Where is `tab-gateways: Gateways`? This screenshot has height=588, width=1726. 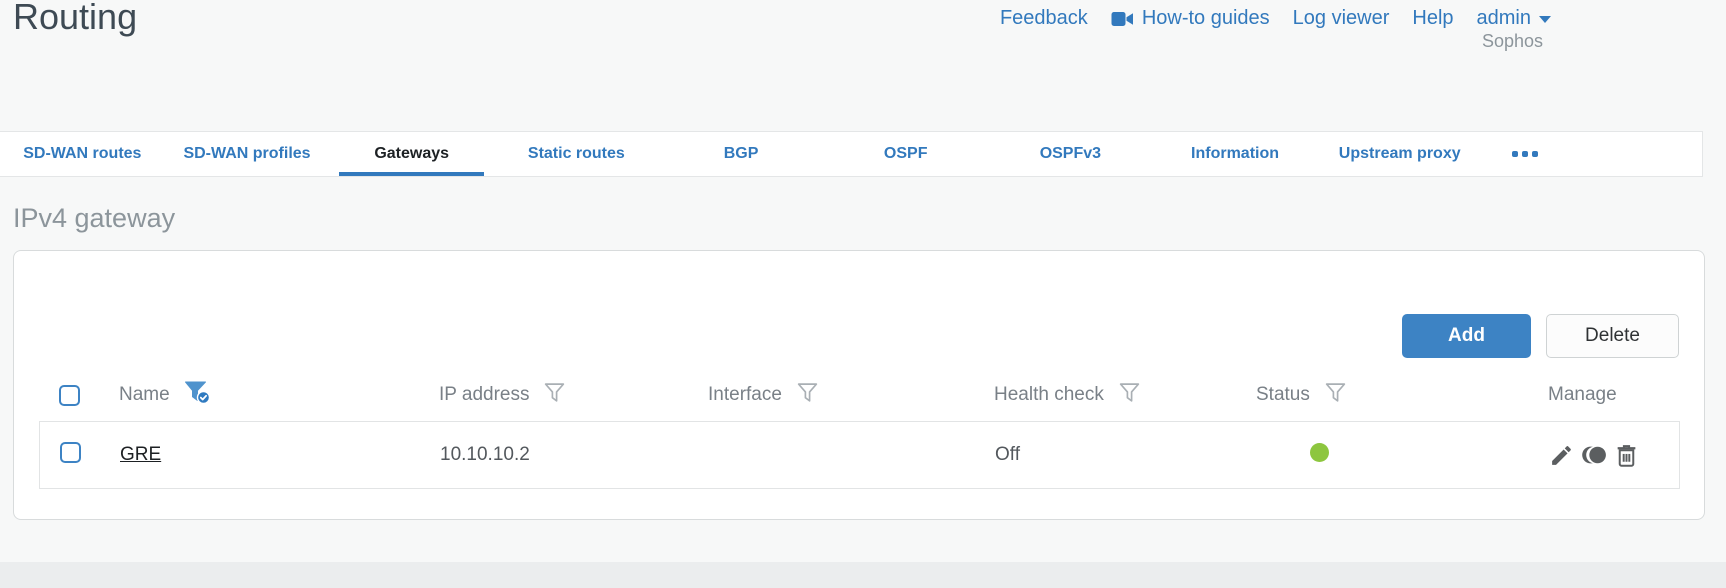 tab-gateways: Gateways is located at coordinates (411, 154).